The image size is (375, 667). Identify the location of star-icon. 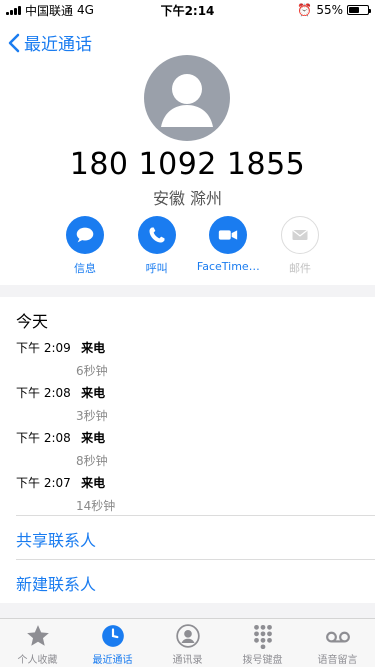
(37, 635).